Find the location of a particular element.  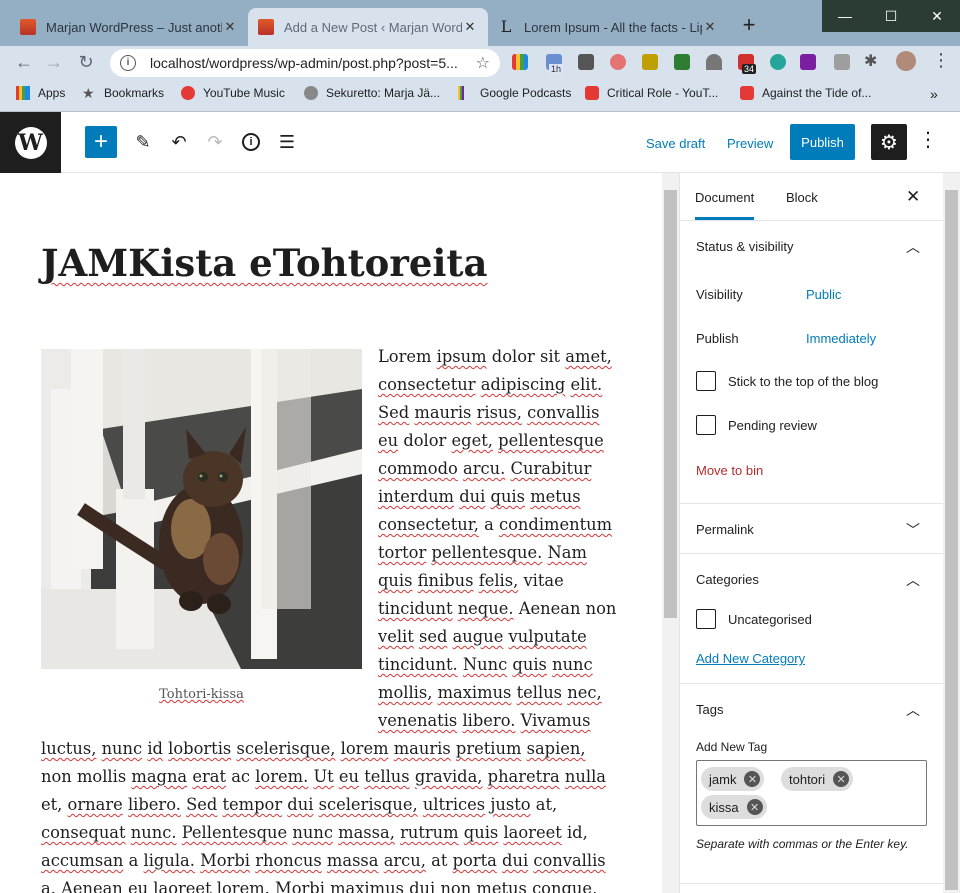

body-word: interdum is located at coordinates (416, 496).